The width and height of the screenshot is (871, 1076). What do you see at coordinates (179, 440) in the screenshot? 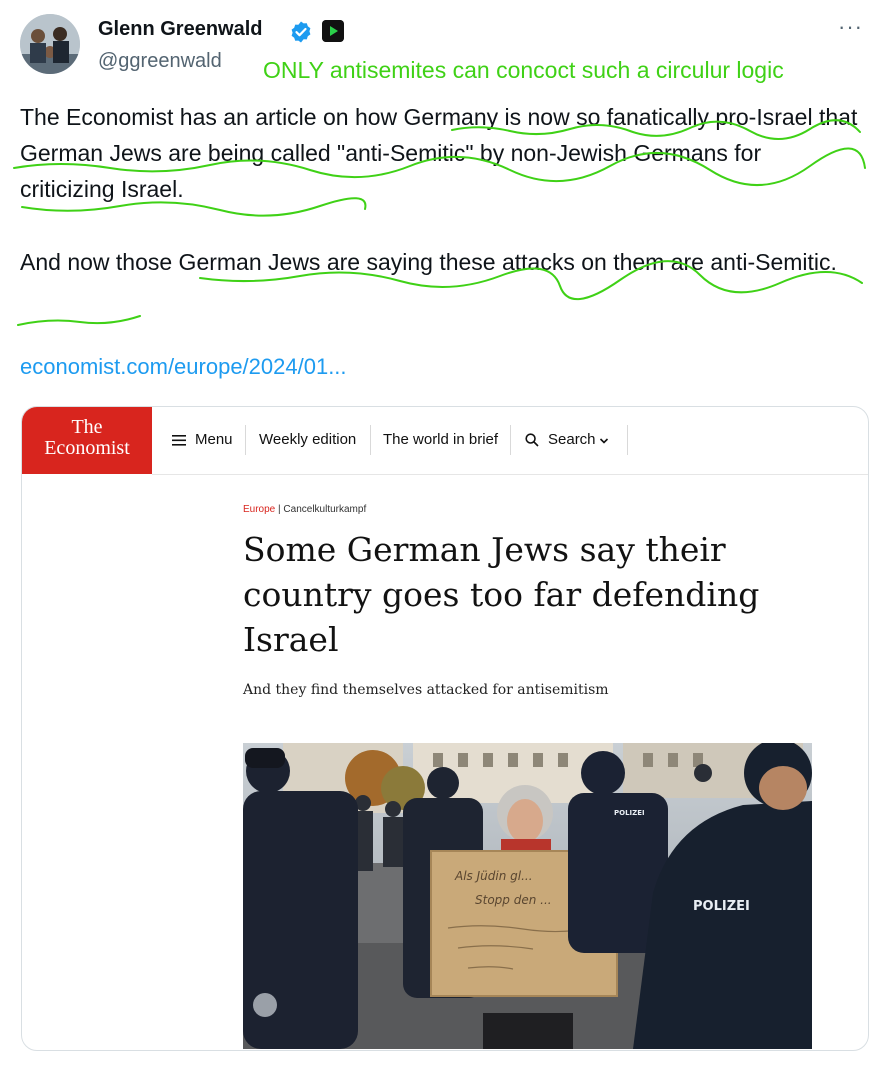
I see `menu-hamburger-icon` at bounding box center [179, 440].